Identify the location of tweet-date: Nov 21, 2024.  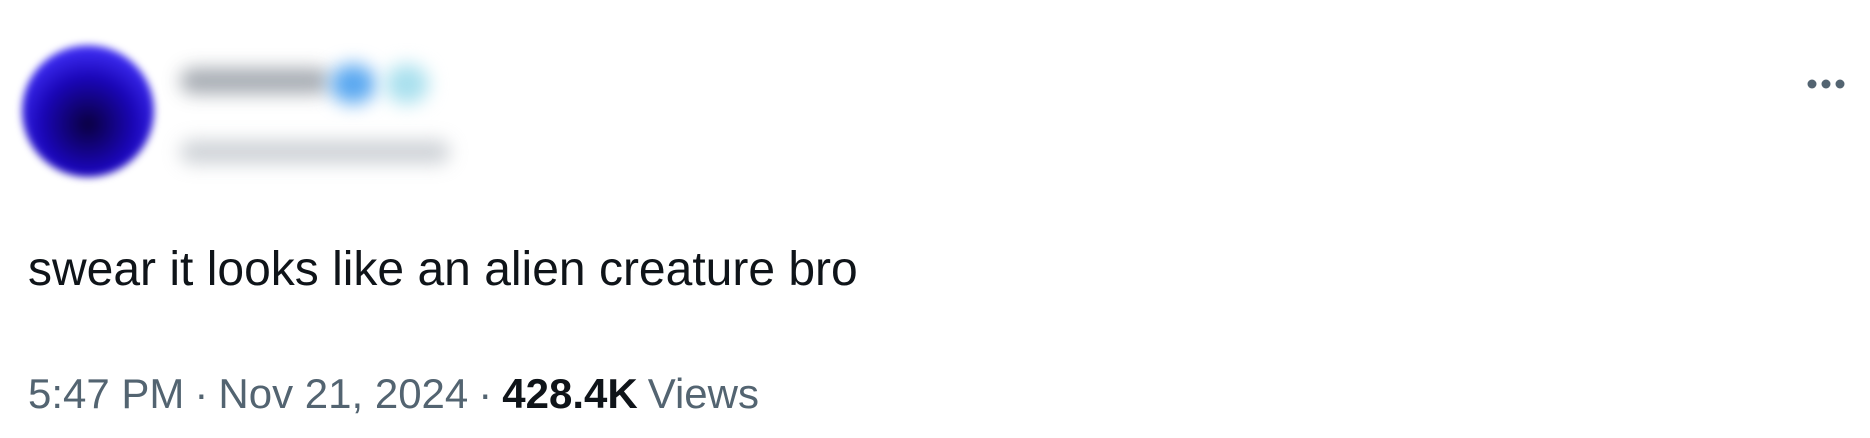
(343, 393).